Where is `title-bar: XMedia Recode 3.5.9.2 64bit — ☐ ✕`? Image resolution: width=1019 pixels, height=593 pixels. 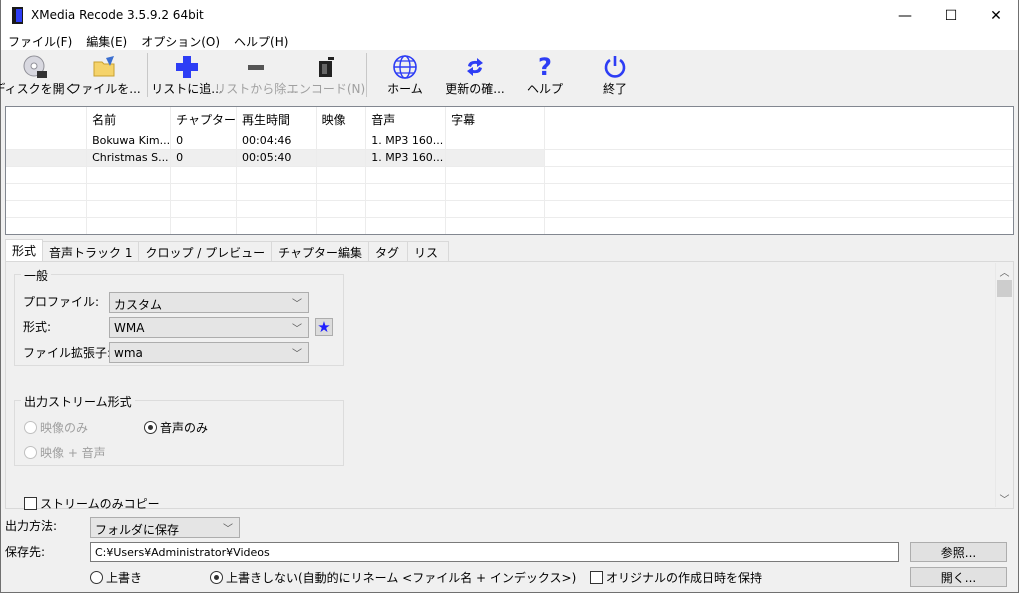
title-bar: XMedia Recode 3.5.9.2 64bit — ☐ ✕ is located at coordinates (509, 15).